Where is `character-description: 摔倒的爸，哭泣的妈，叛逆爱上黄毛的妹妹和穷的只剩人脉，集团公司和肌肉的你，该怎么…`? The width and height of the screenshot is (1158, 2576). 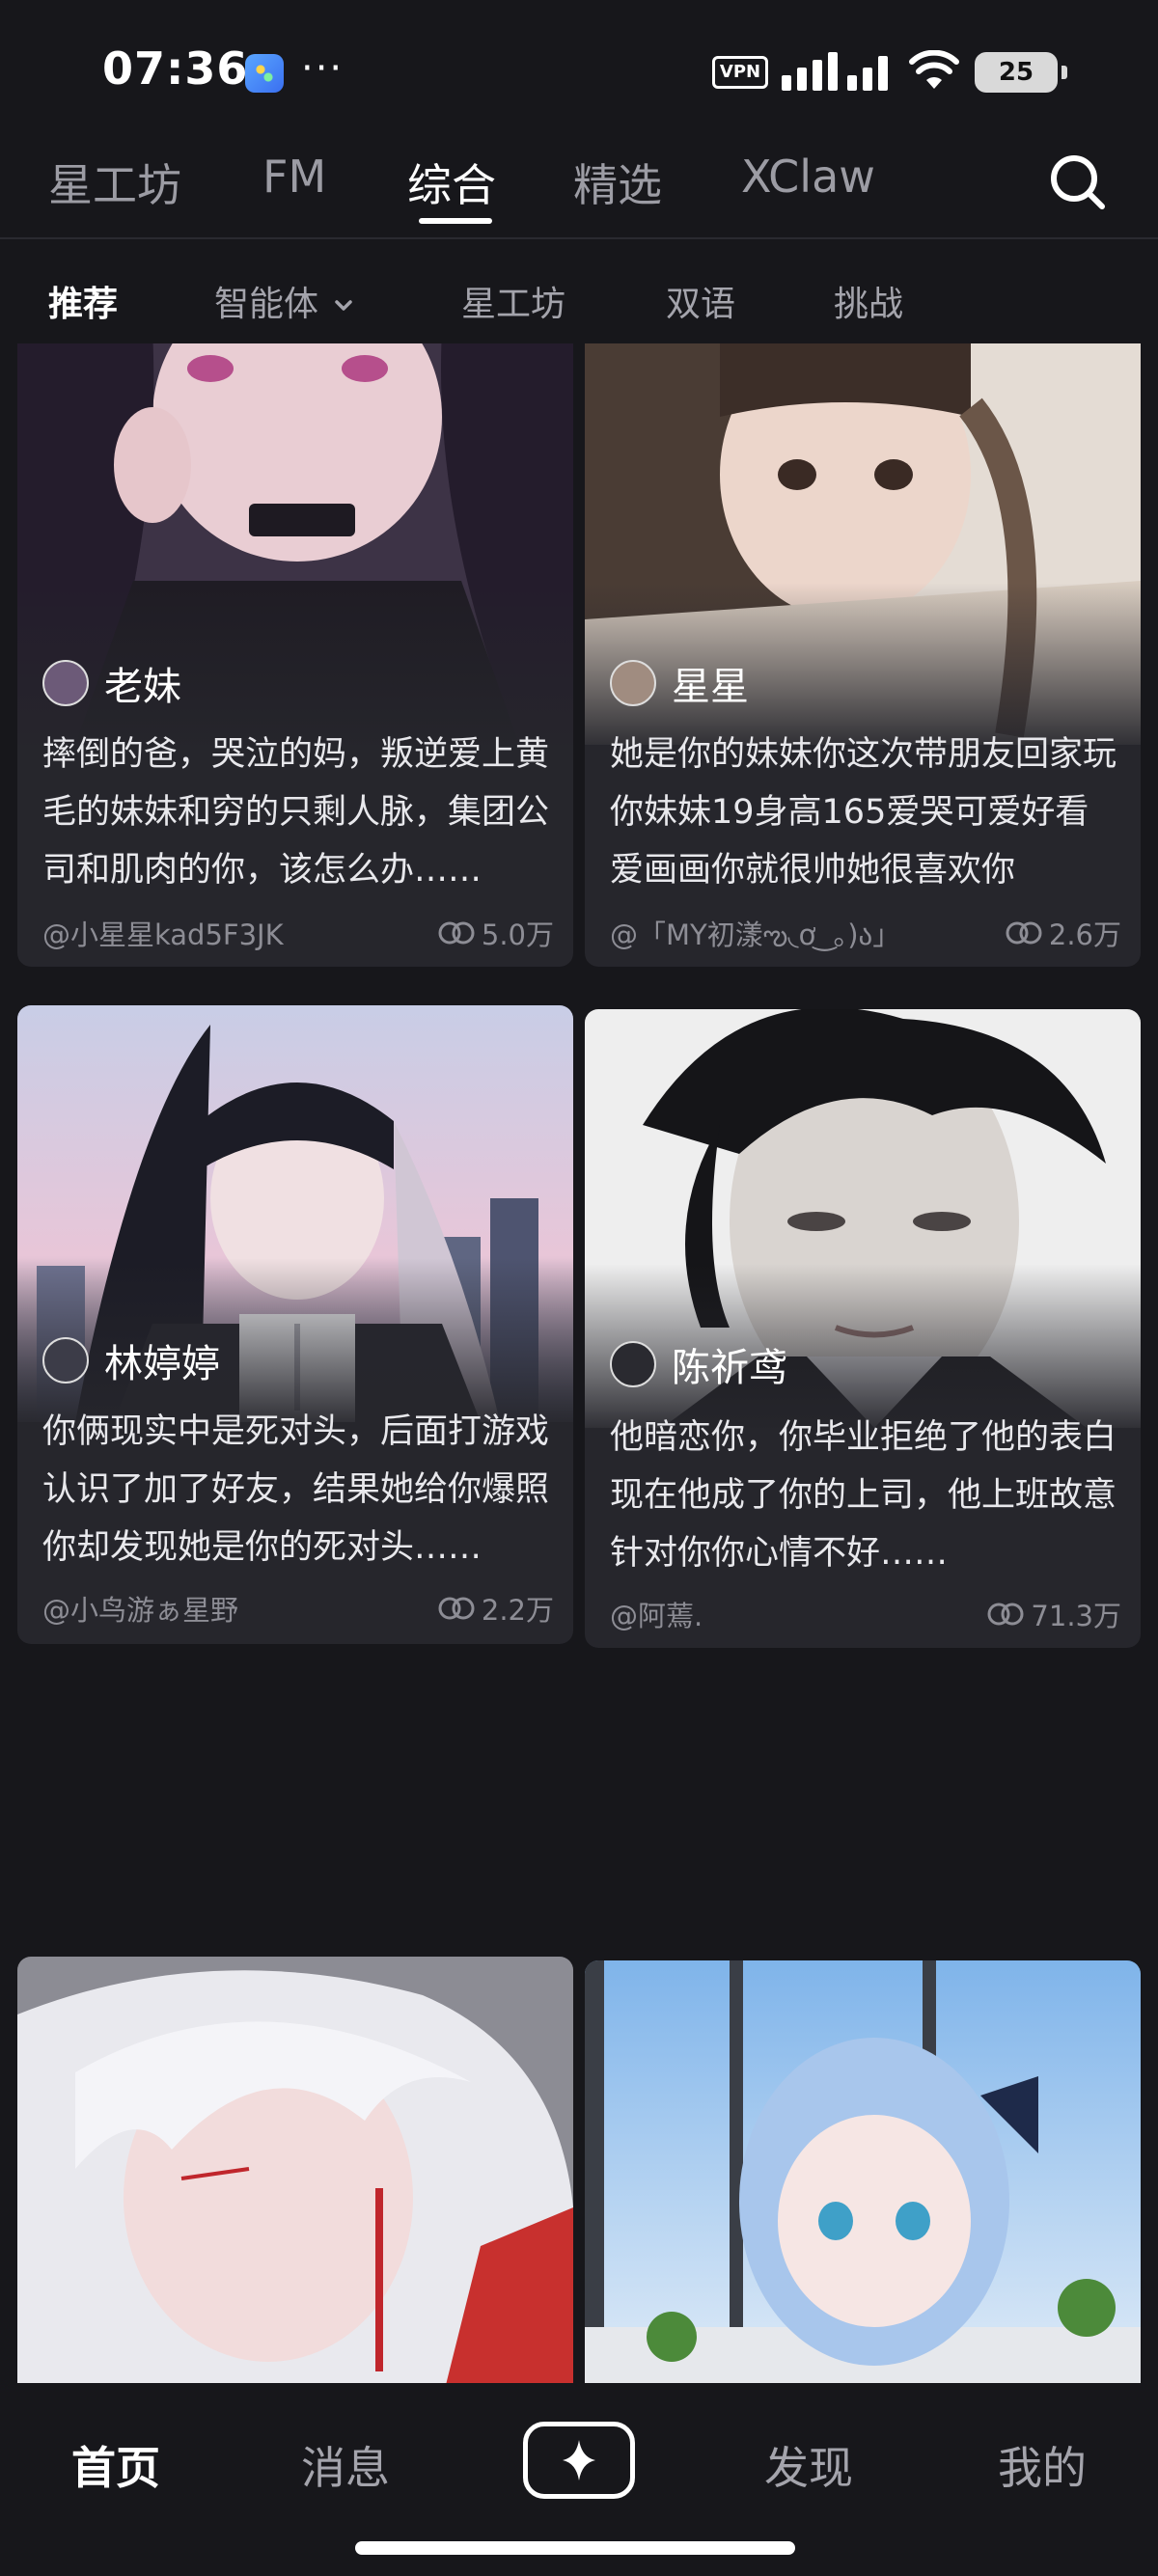
character-description: 摔倒的爸，哭泣的妈，叛逆爱上黄毛的妹妹和穷的只剩人脉，集团公司和肌肉的你，该怎么… is located at coordinates (296, 813).